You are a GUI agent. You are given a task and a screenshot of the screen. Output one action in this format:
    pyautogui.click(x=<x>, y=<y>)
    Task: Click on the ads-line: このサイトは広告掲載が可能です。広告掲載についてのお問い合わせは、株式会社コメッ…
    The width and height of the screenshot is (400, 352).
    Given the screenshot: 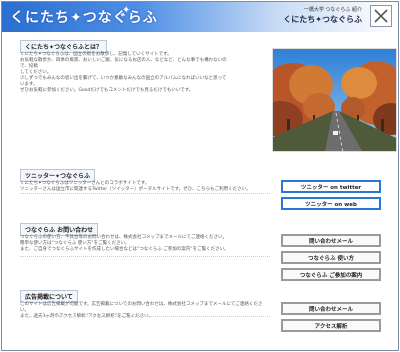 What is the action you would take?
    pyautogui.click(x=141, y=307)
    